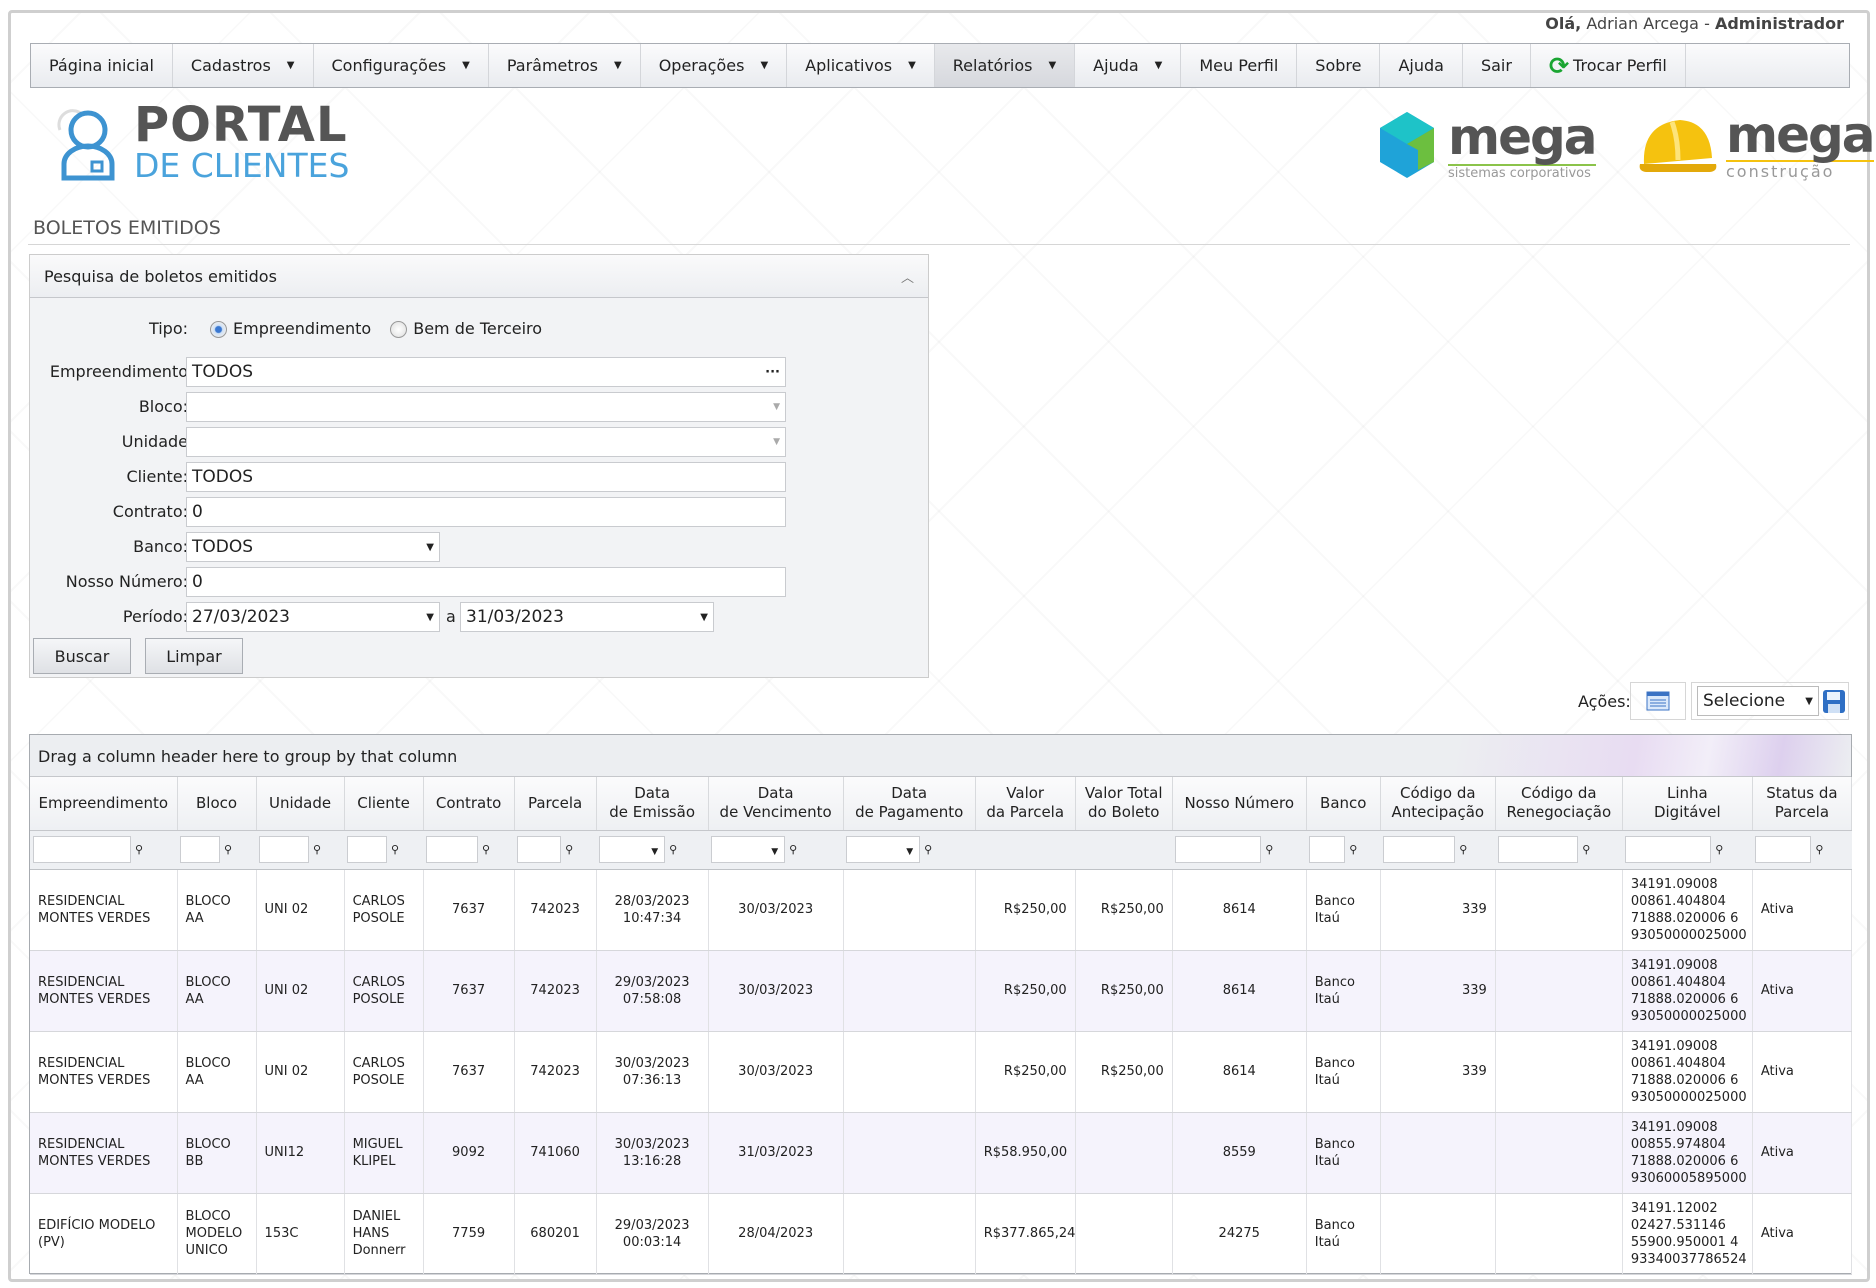 The height and width of the screenshot is (1288, 1876). Describe the element at coordinates (290, 328) in the screenshot. I see `tipo-radio-empreendimento: Empreendimento` at that location.